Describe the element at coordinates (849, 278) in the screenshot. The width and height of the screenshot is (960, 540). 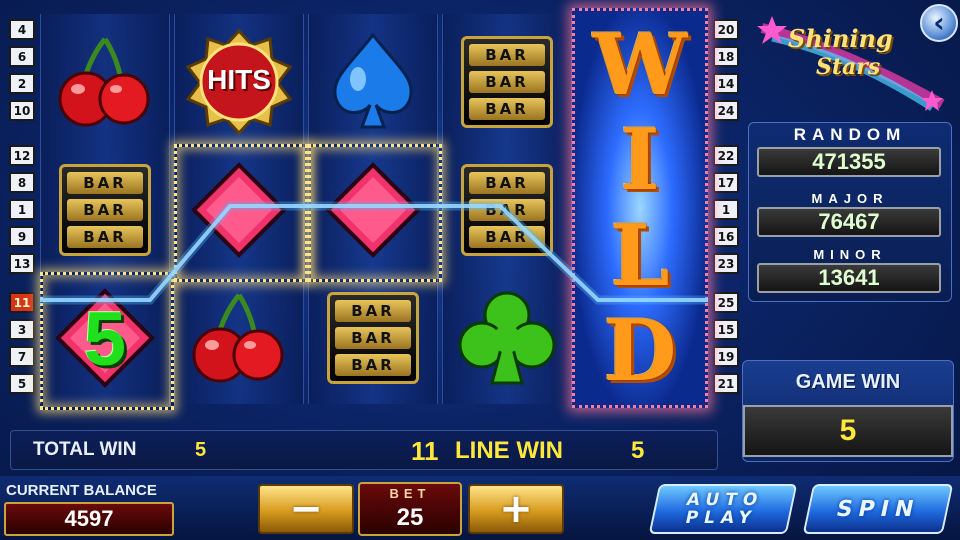
I see `minor-jackpot-value: 13641` at that location.